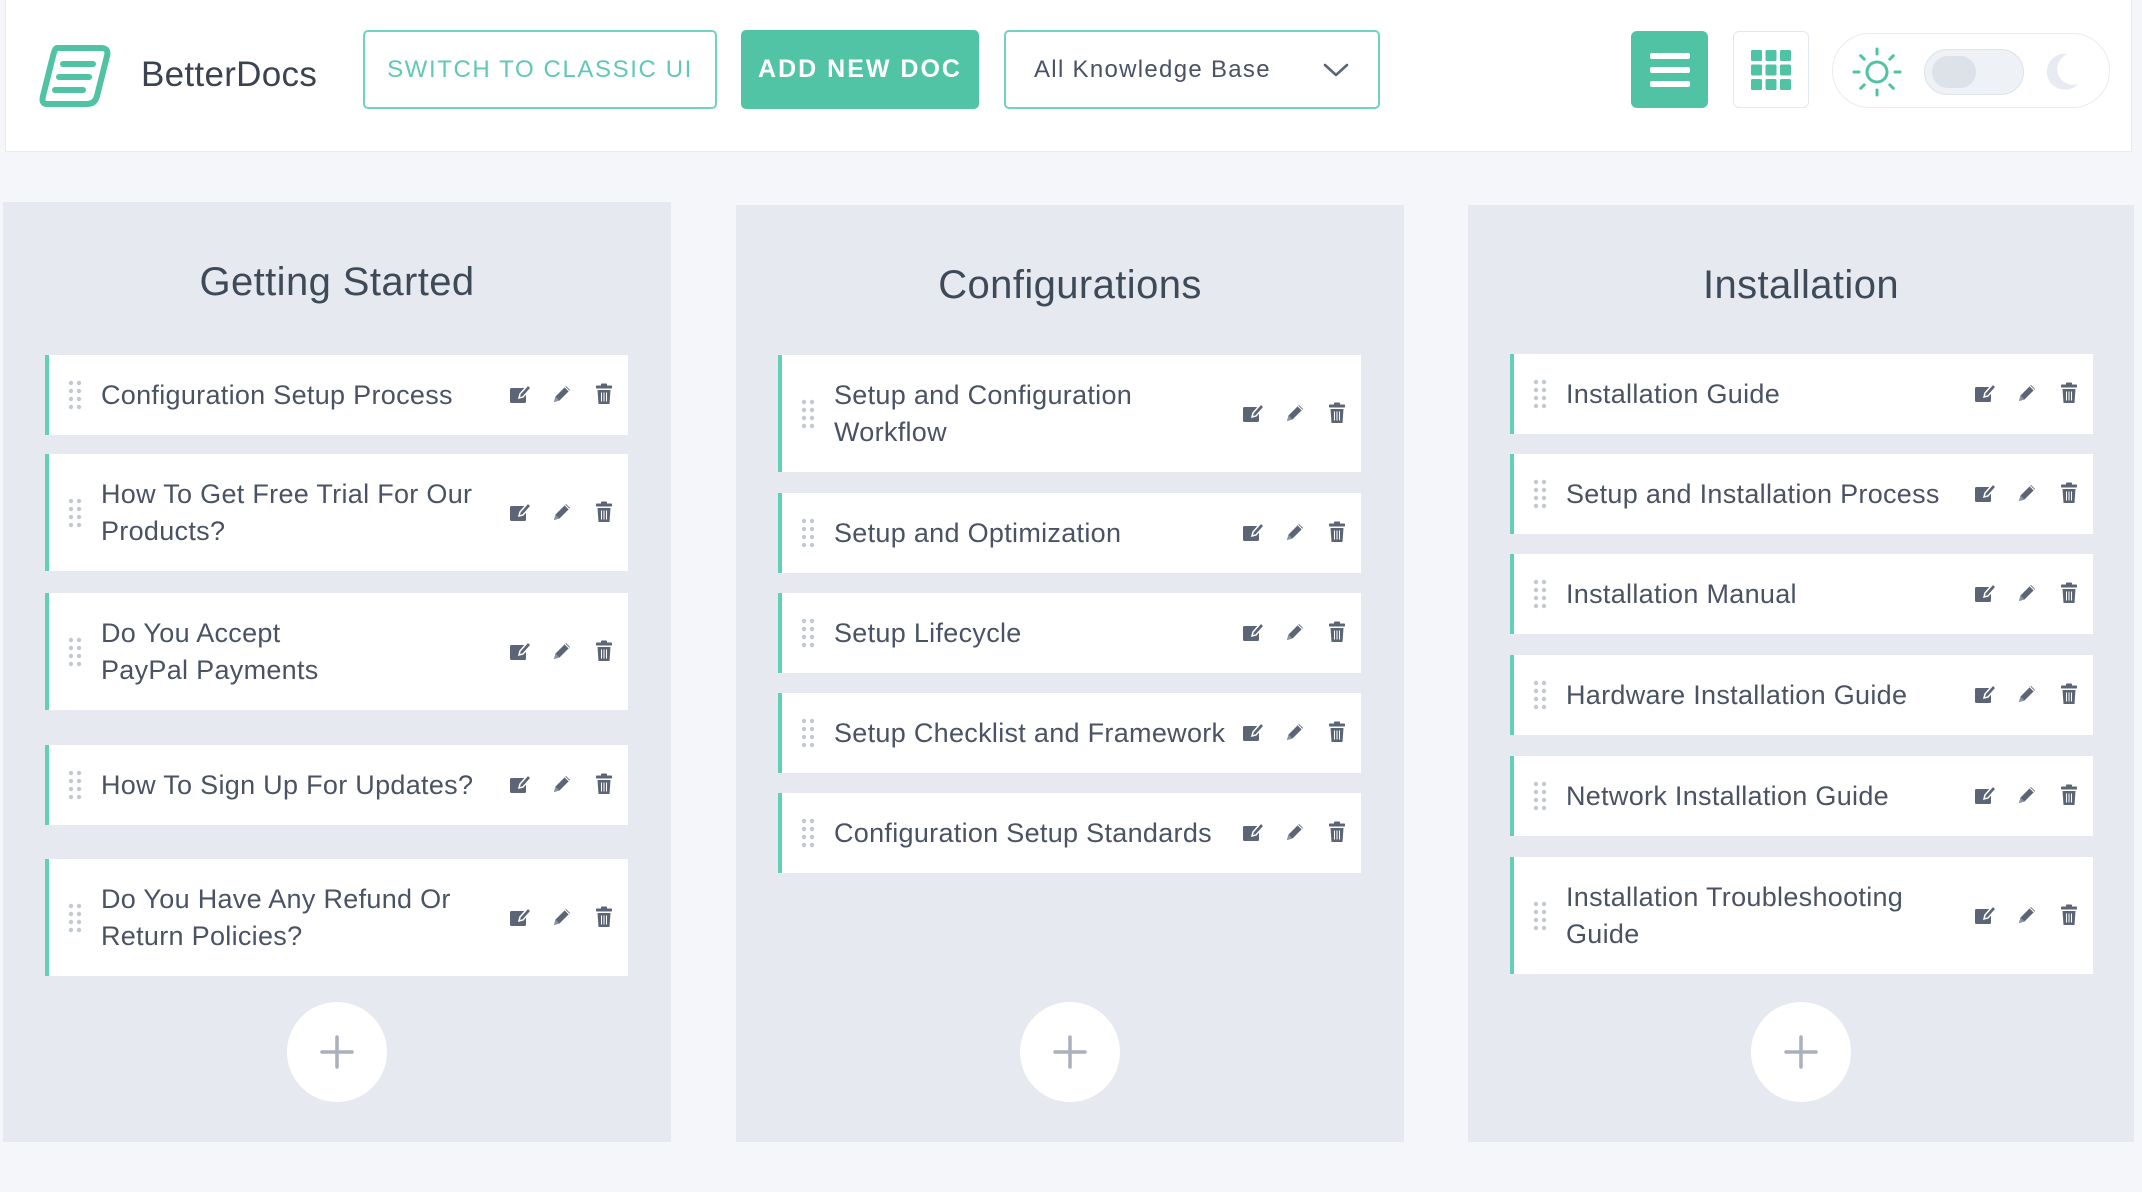  I want to click on doc-title: How To Sign Up For Updates?, so click(299, 785).